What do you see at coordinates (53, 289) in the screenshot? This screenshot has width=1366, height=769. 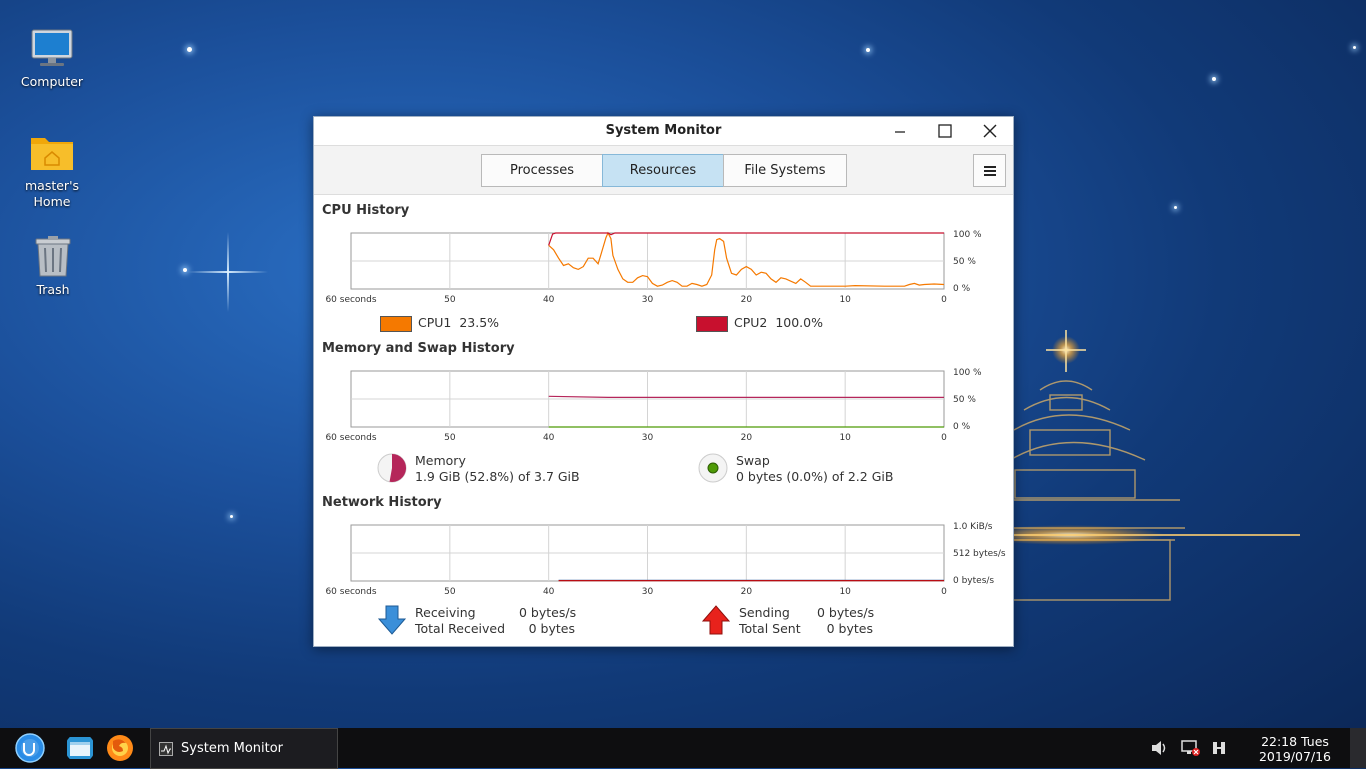 I see `desktop-icon-label: Trash` at bounding box center [53, 289].